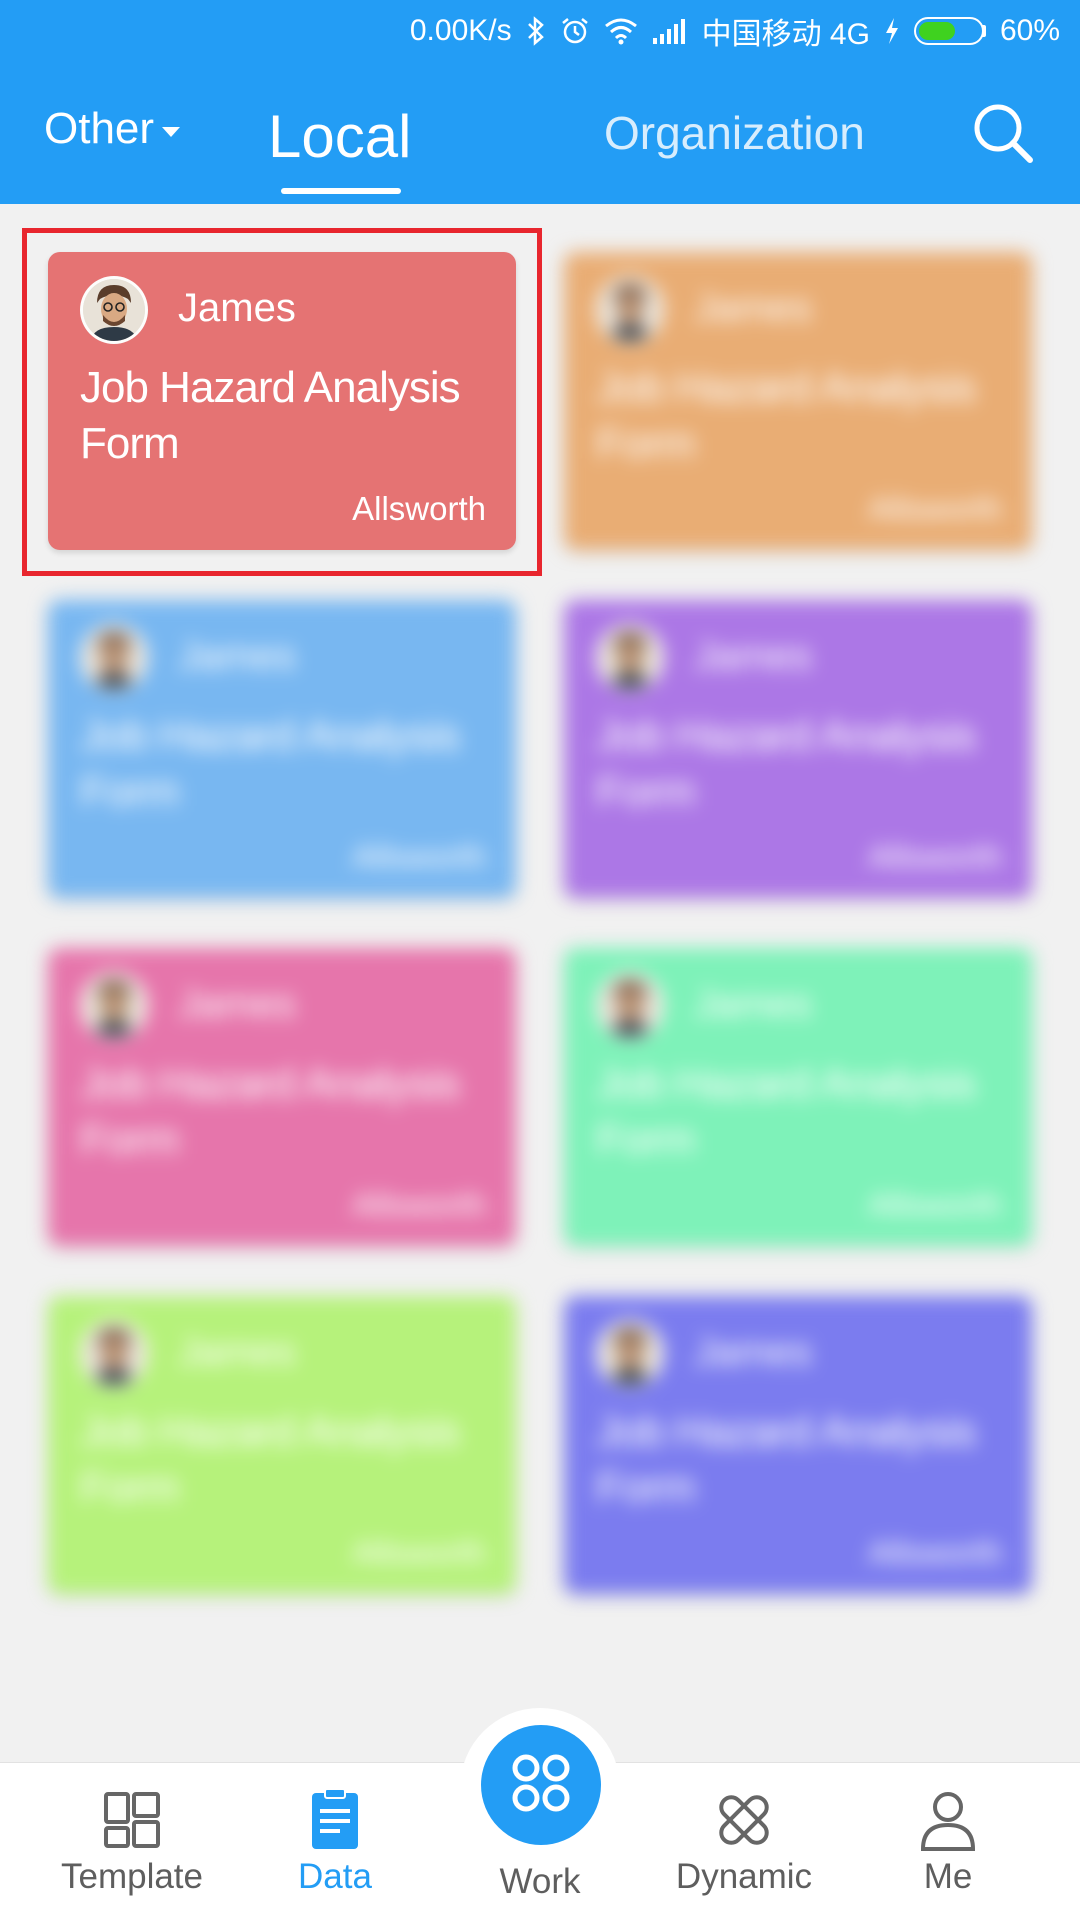 This screenshot has width=1080, height=1920. What do you see at coordinates (536, 31) in the screenshot?
I see `bluetooth-icon` at bounding box center [536, 31].